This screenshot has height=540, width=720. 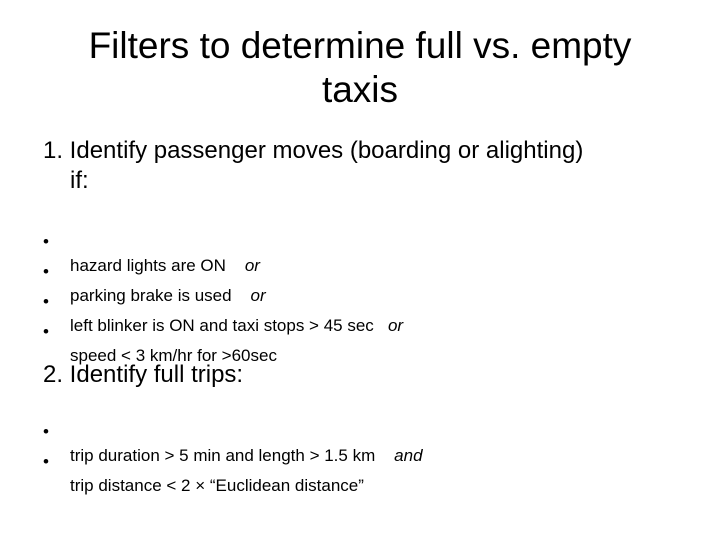 What do you see at coordinates (148, 265) in the screenshot?
I see `bullet-text: hazard lights are ON` at bounding box center [148, 265].